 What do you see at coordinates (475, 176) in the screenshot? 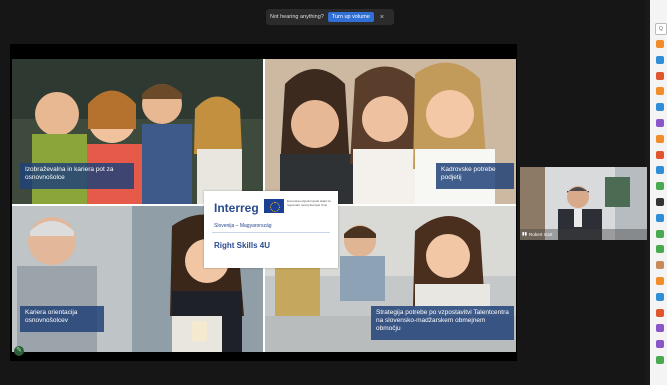
I see `tile-label-staffing-needs: Kadrovske potrebe podjetij` at bounding box center [475, 176].